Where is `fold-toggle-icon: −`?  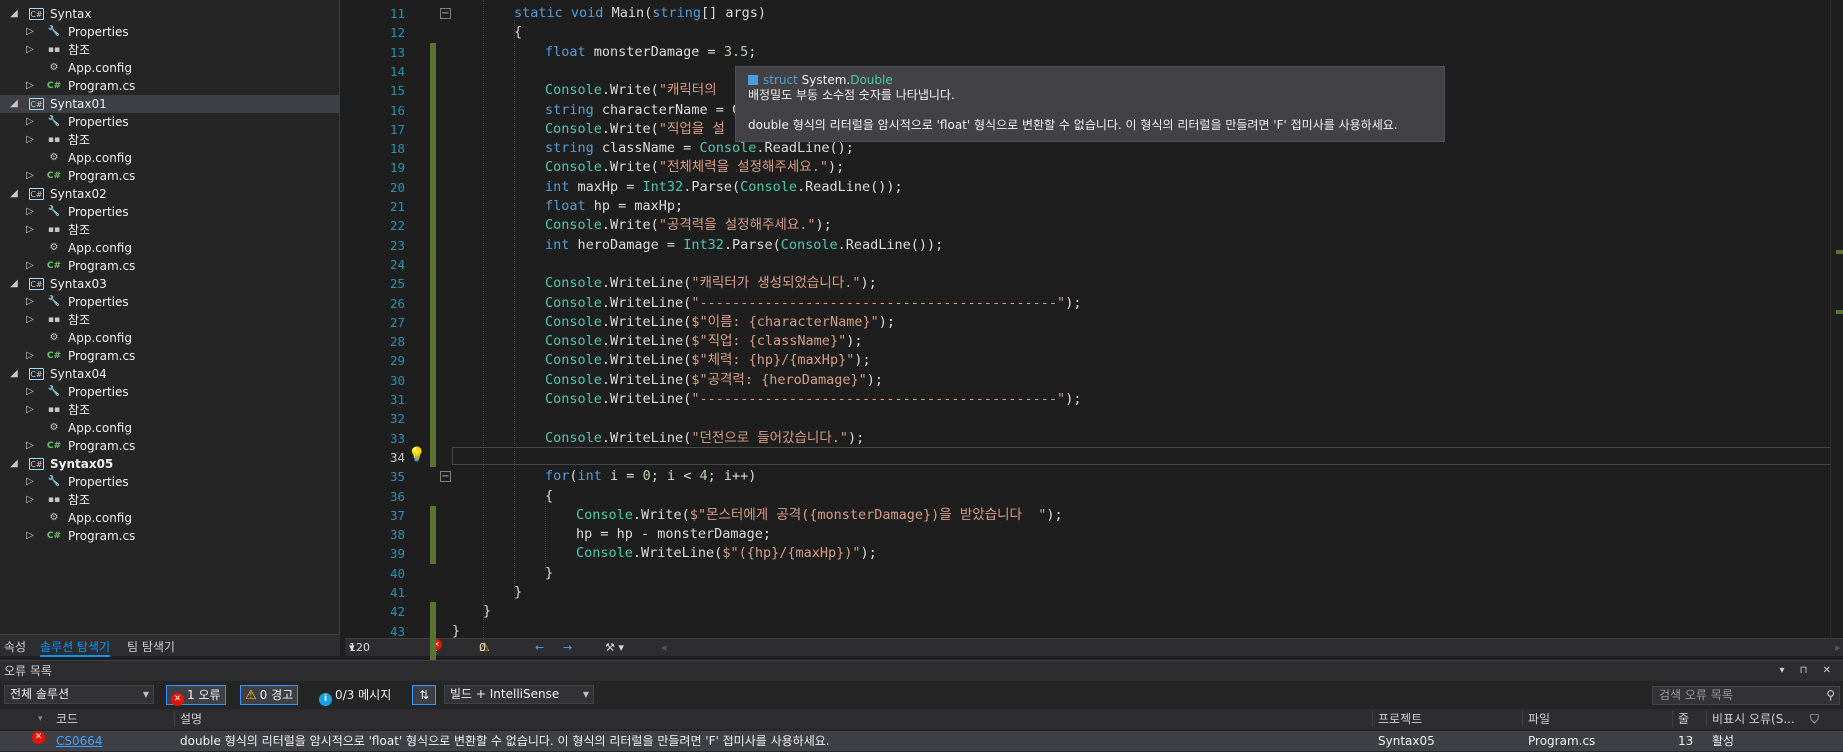 fold-toggle-icon: − is located at coordinates (445, 13).